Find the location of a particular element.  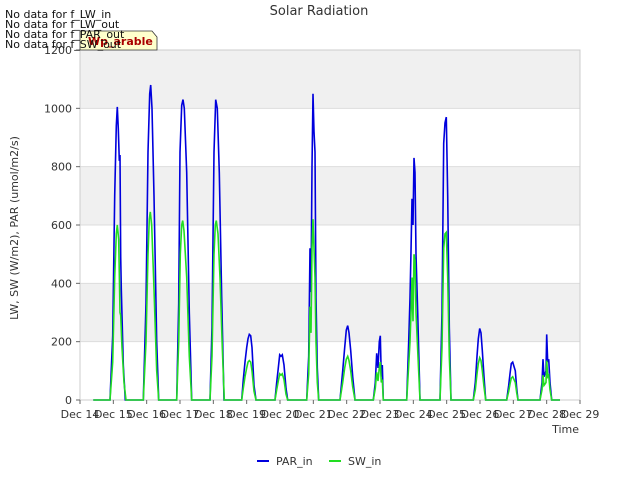

y-tick-label: 1000 is located at coordinates (58, 108).